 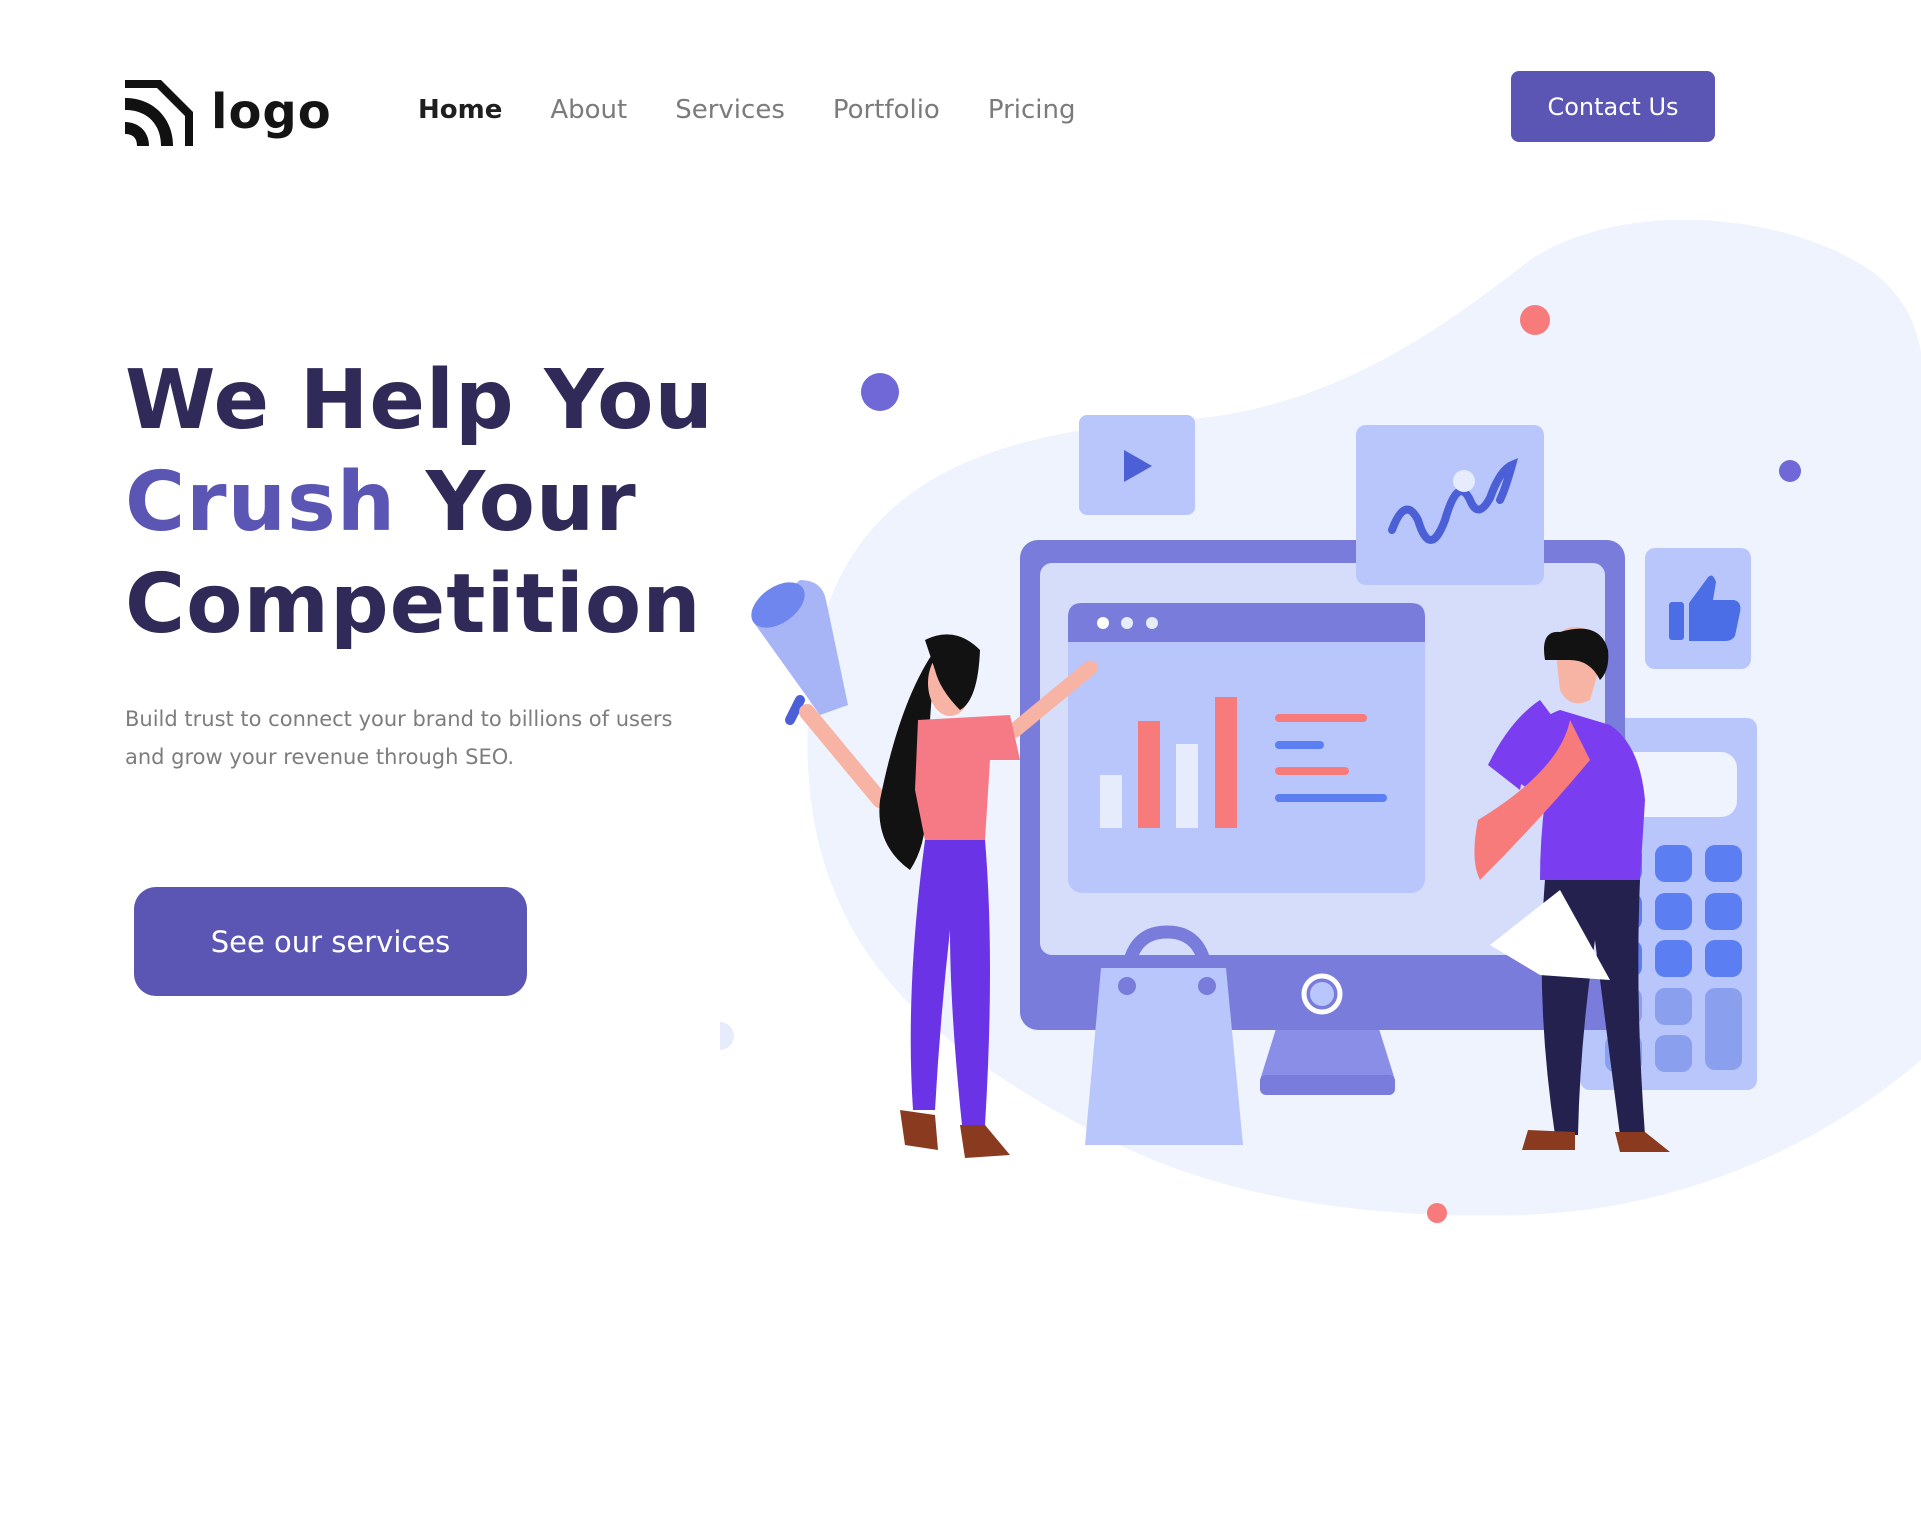 I want to click on hero-title-line-3: Competition, so click(x=413, y=604).